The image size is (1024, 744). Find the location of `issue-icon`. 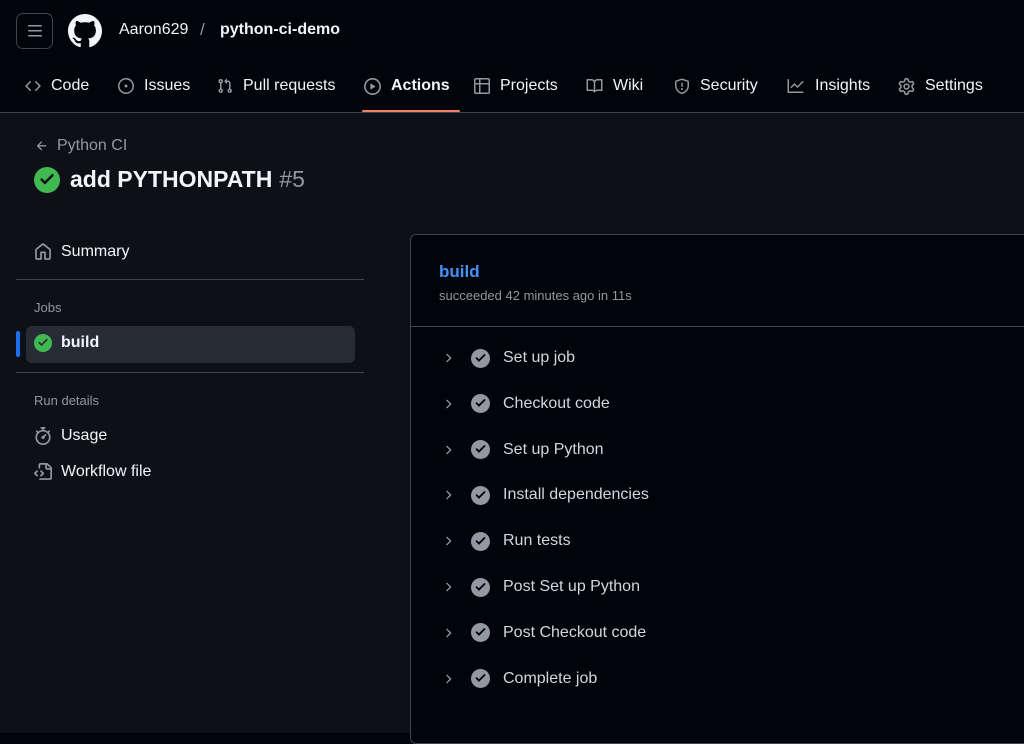

issue-icon is located at coordinates (126, 86).